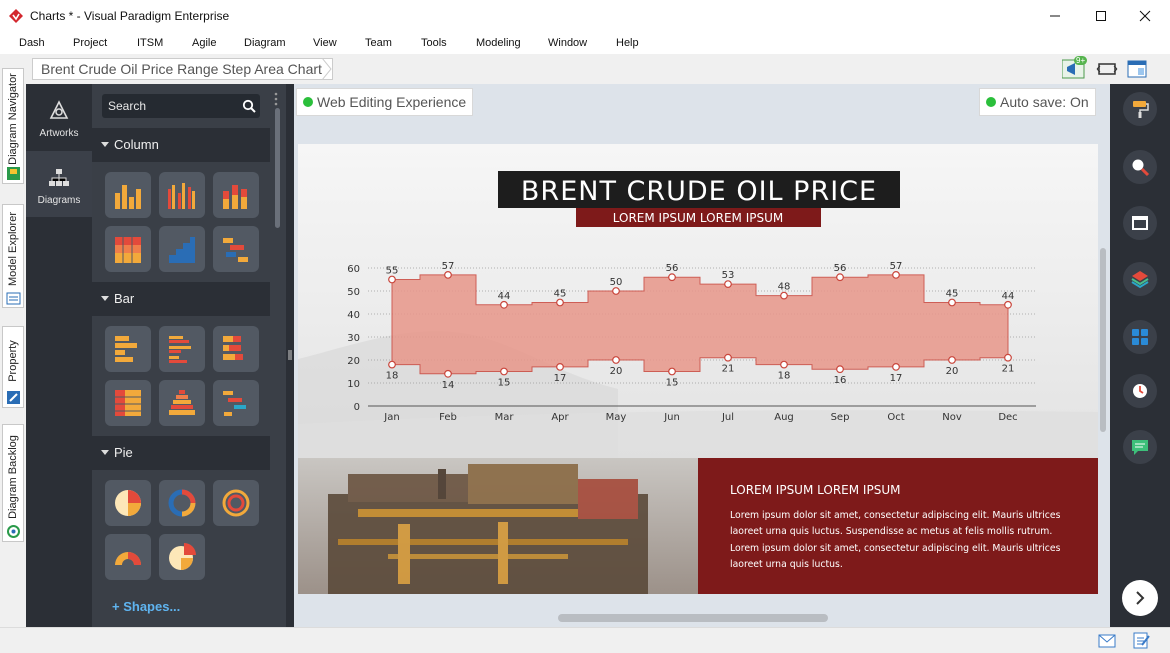 The width and height of the screenshot is (1170, 653). What do you see at coordinates (59, 117) in the screenshot?
I see `nav-artworks: Artworks` at bounding box center [59, 117].